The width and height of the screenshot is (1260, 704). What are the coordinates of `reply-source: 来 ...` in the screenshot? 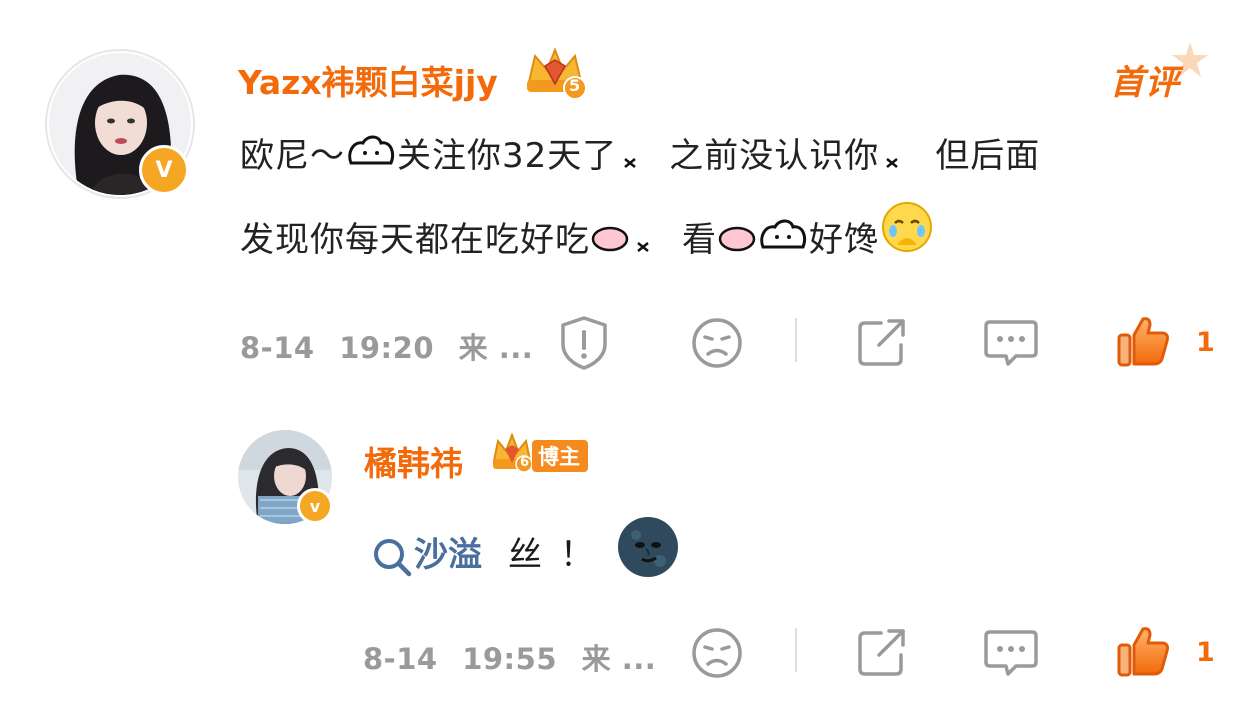 It's located at (619, 659).